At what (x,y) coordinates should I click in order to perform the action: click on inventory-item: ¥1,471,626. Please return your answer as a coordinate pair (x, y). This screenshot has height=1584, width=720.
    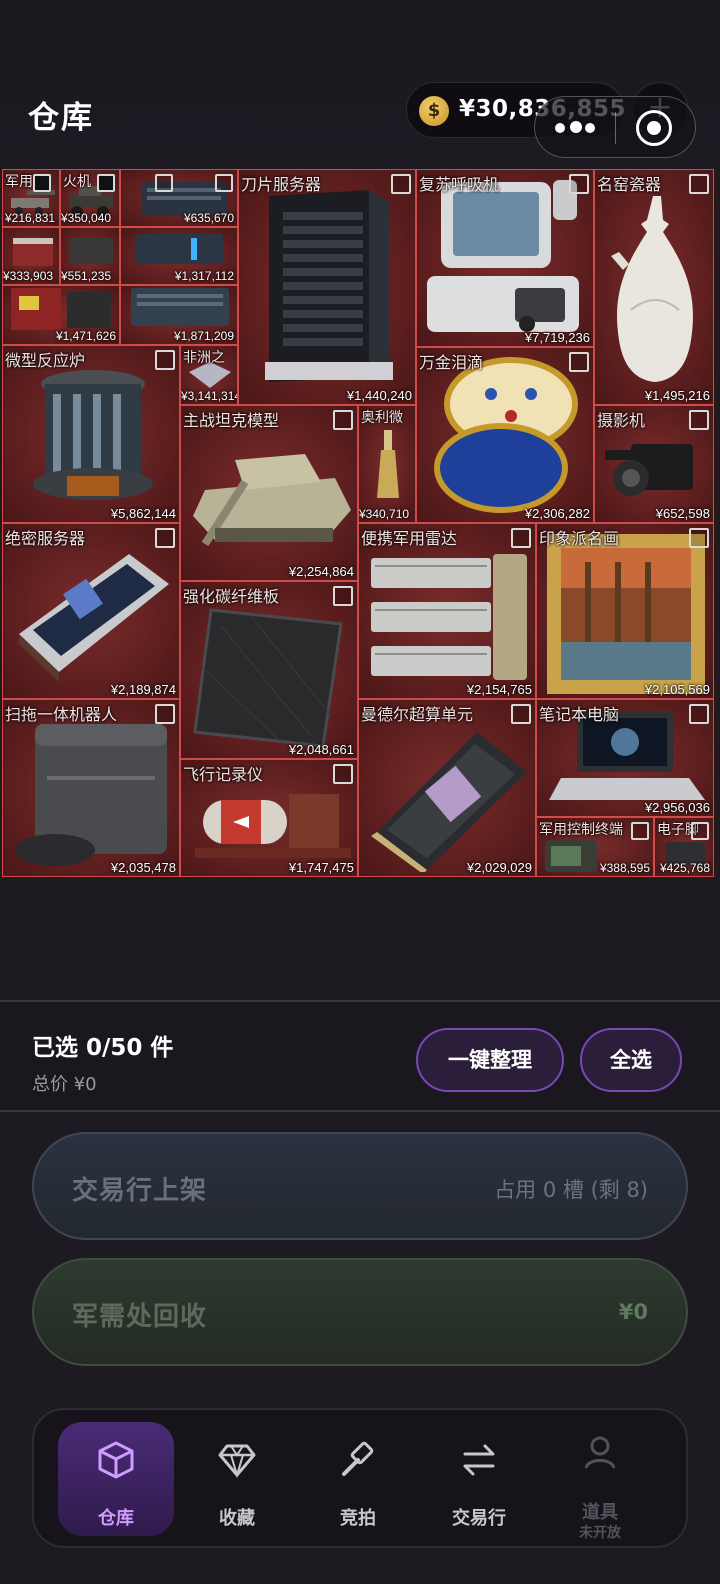
    Looking at the image, I should click on (61, 315).